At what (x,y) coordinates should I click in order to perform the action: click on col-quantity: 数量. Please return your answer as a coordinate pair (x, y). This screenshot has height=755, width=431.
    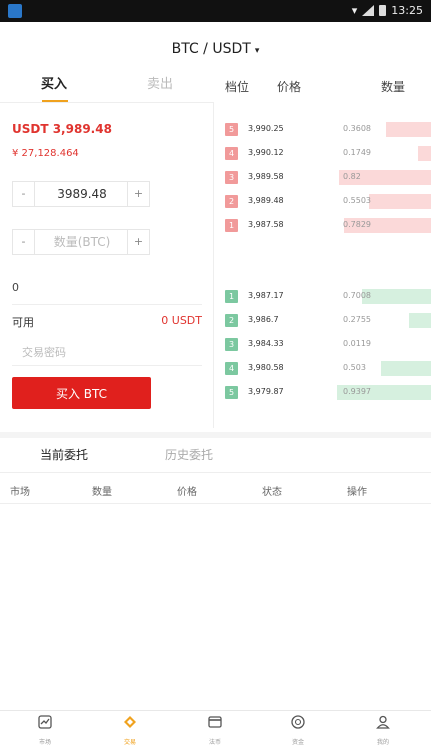
    Looking at the image, I should click on (102, 492).